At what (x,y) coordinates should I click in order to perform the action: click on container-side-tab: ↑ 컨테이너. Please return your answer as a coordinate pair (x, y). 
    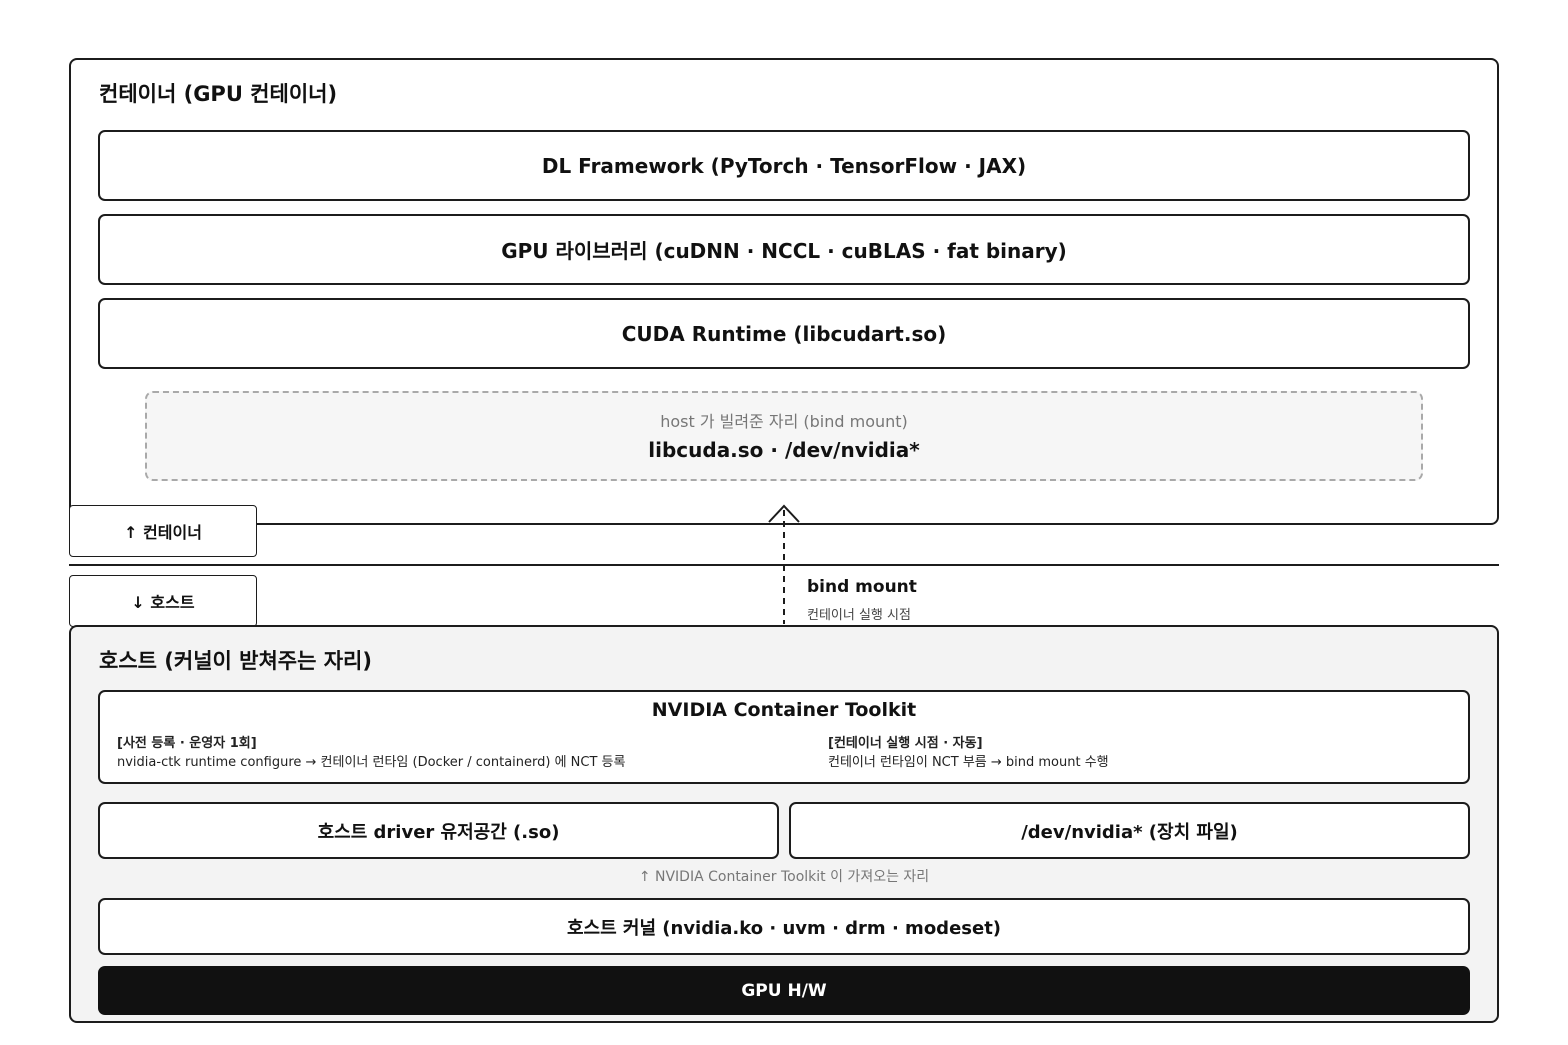
    Looking at the image, I should click on (163, 531).